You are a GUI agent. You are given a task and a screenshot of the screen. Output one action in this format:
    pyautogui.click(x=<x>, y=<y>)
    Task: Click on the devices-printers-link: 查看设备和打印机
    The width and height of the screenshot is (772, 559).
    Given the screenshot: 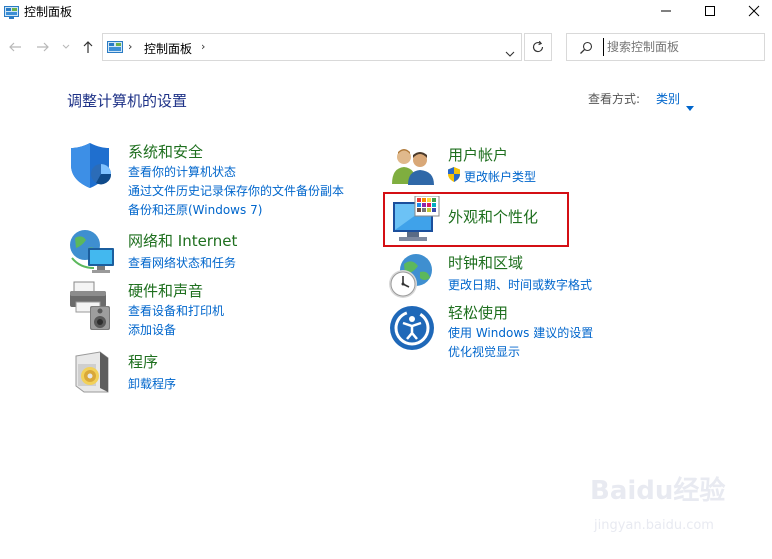 What is the action you would take?
    pyautogui.click(x=176, y=310)
    